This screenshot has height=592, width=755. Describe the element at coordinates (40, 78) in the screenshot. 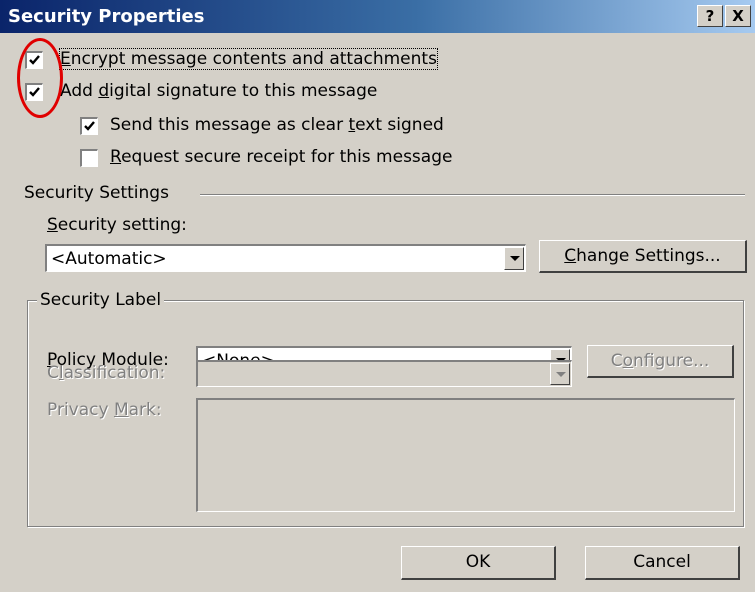

I see `annotation-circle` at that location.